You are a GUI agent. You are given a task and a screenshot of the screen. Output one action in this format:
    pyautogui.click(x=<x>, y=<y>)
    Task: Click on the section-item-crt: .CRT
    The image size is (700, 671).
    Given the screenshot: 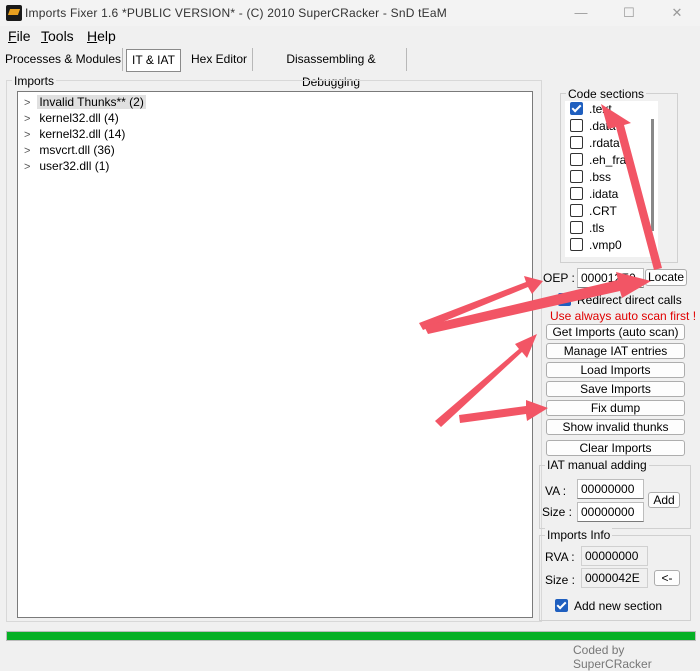 What is the action you would take?
    pyautogui.click(x=593, y=211)
    